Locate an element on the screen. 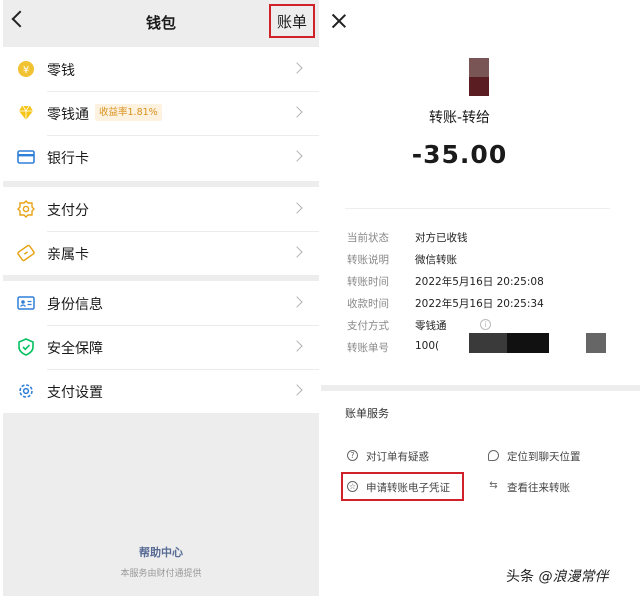 The width and height of the screenshot is (640, 599). wallet-item-change: ¥ 零钱 is located at coordinates (161, 69).